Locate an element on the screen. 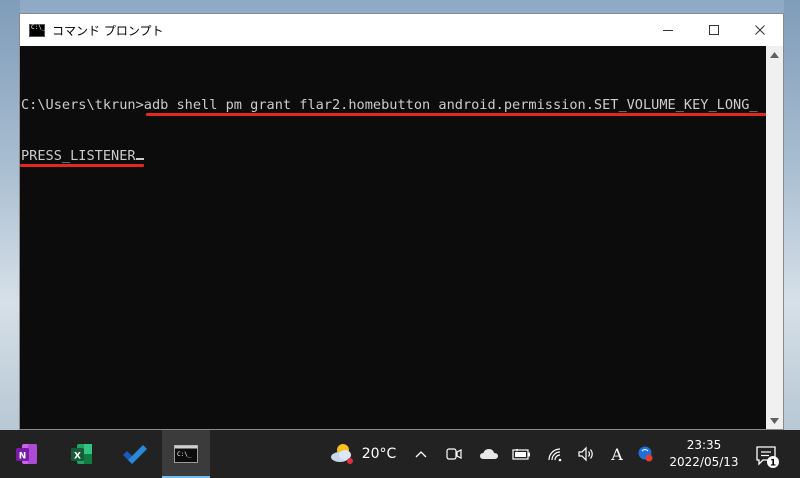 This screenshot has height=478, width=800. minimize-icon is located at coordinates (668, 30).